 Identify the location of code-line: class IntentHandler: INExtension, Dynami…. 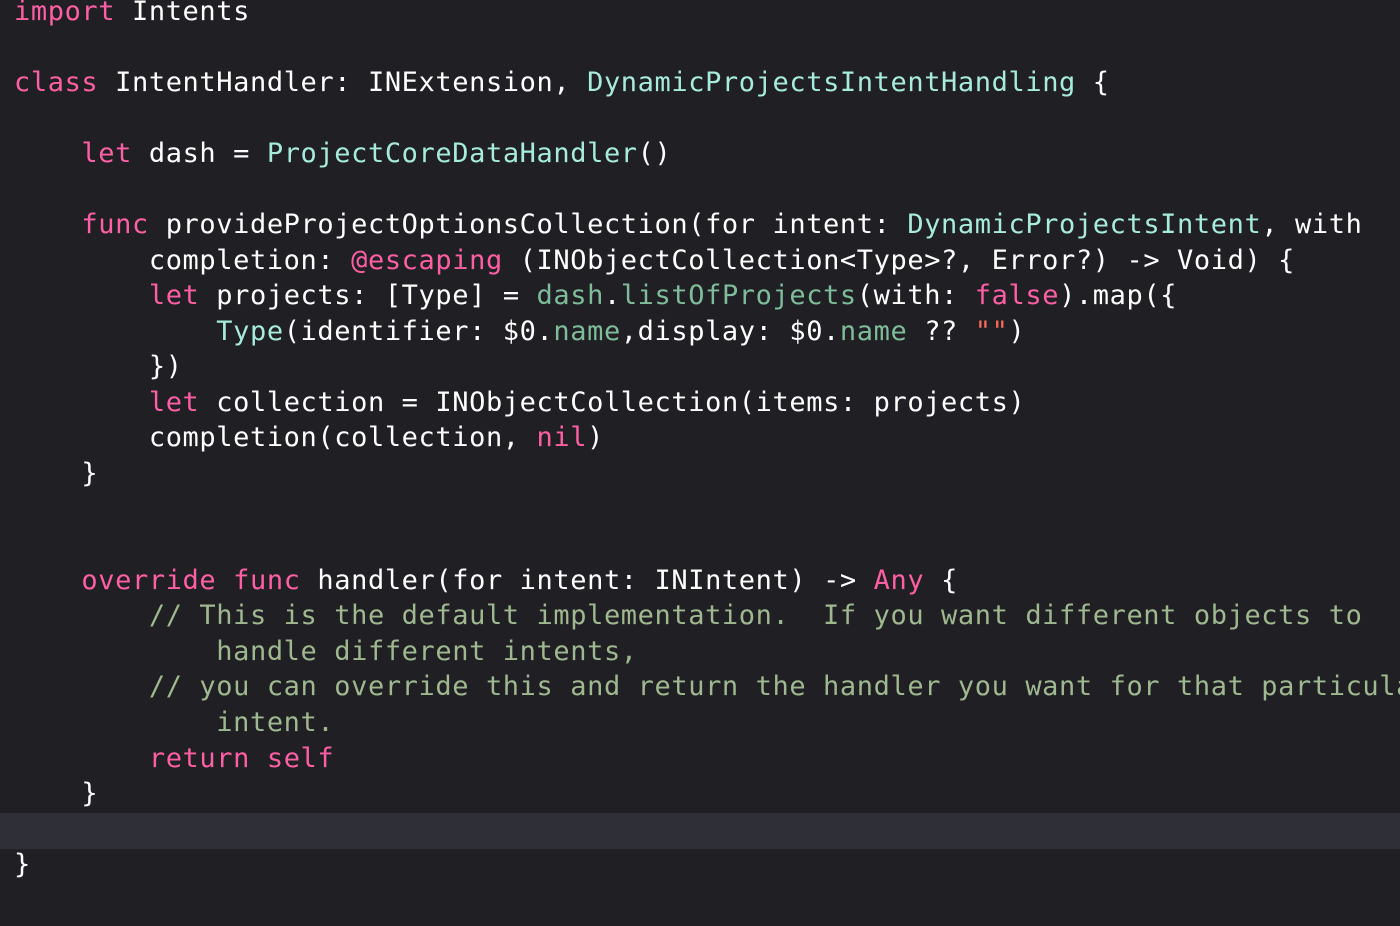
(562, 83).